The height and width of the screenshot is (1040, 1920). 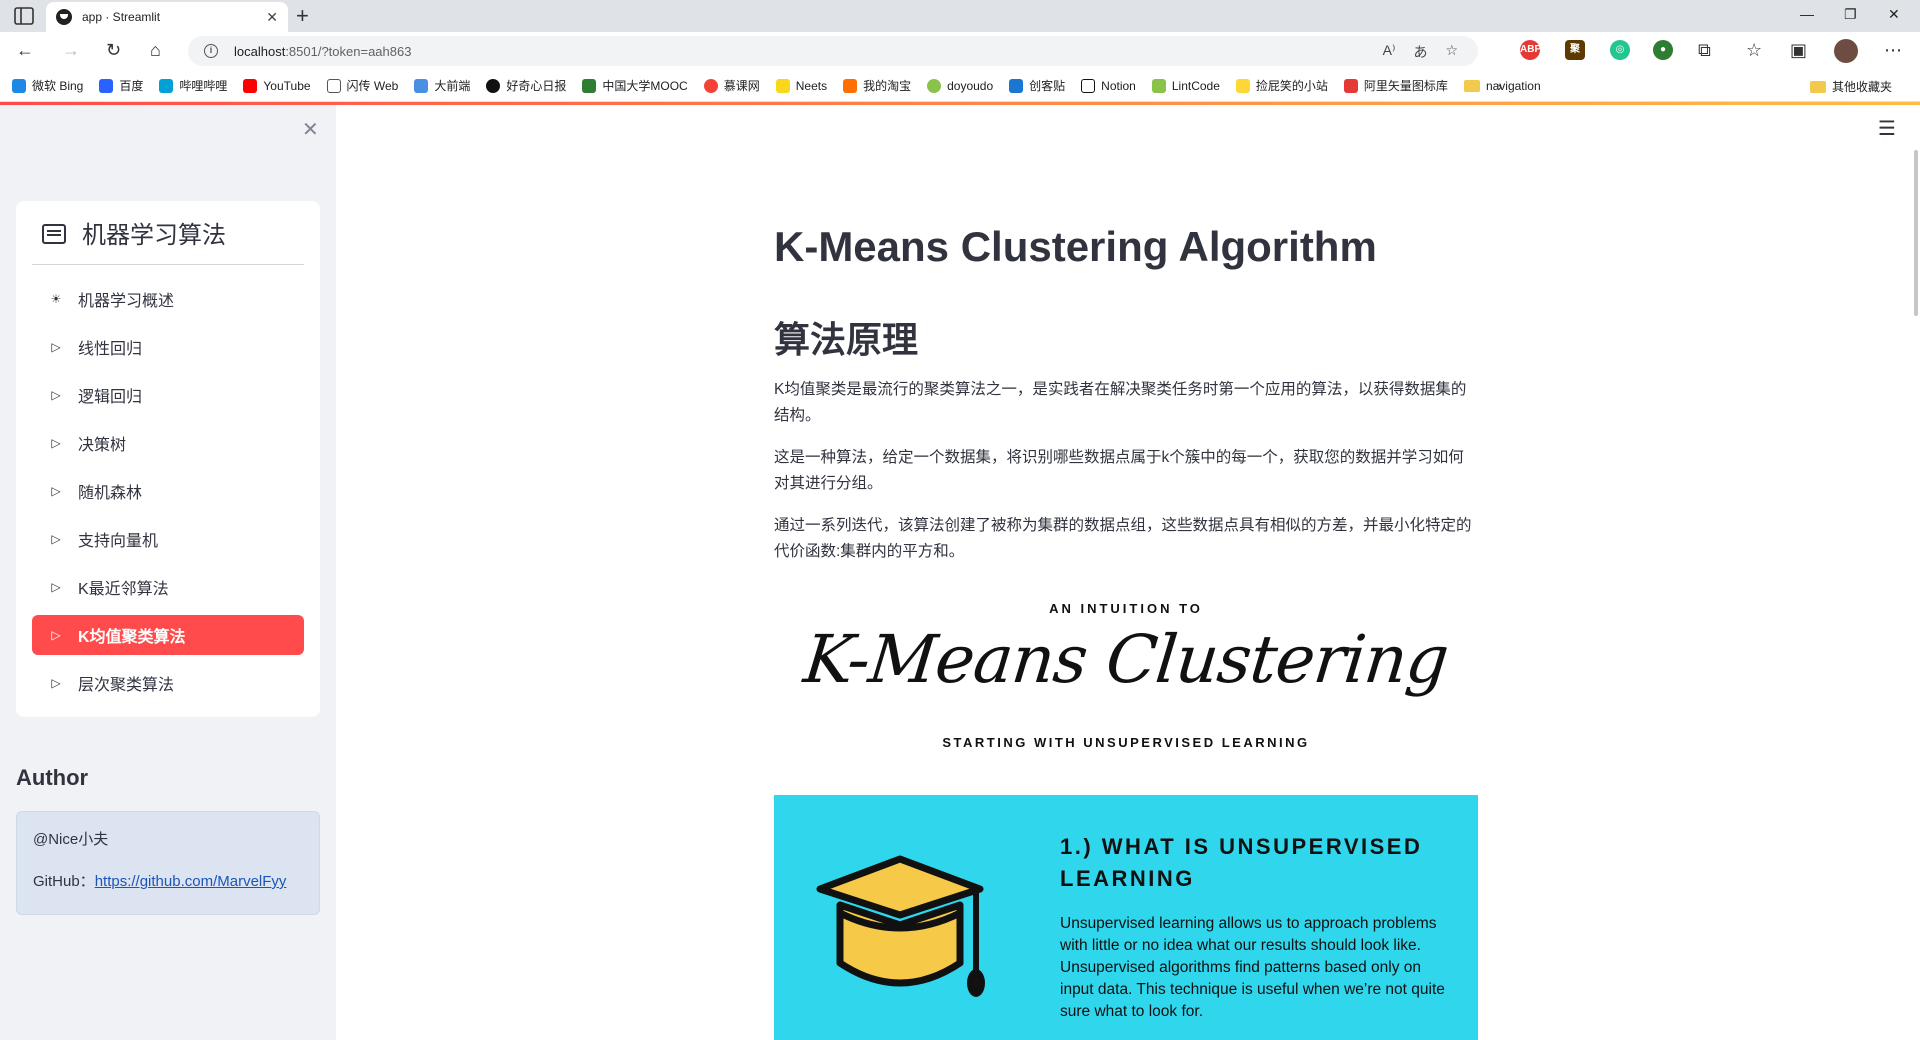 I want to click on extension-icon: ●, so click(x=1663, y=50).